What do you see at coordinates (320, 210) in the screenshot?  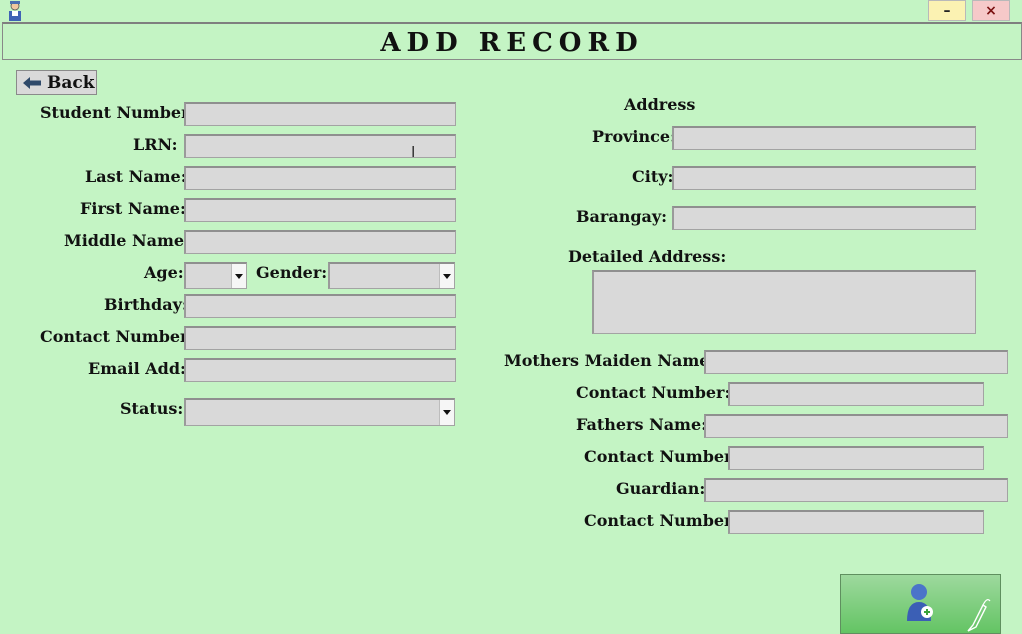 I see `first-name-input` at bounding box center [320, 210].